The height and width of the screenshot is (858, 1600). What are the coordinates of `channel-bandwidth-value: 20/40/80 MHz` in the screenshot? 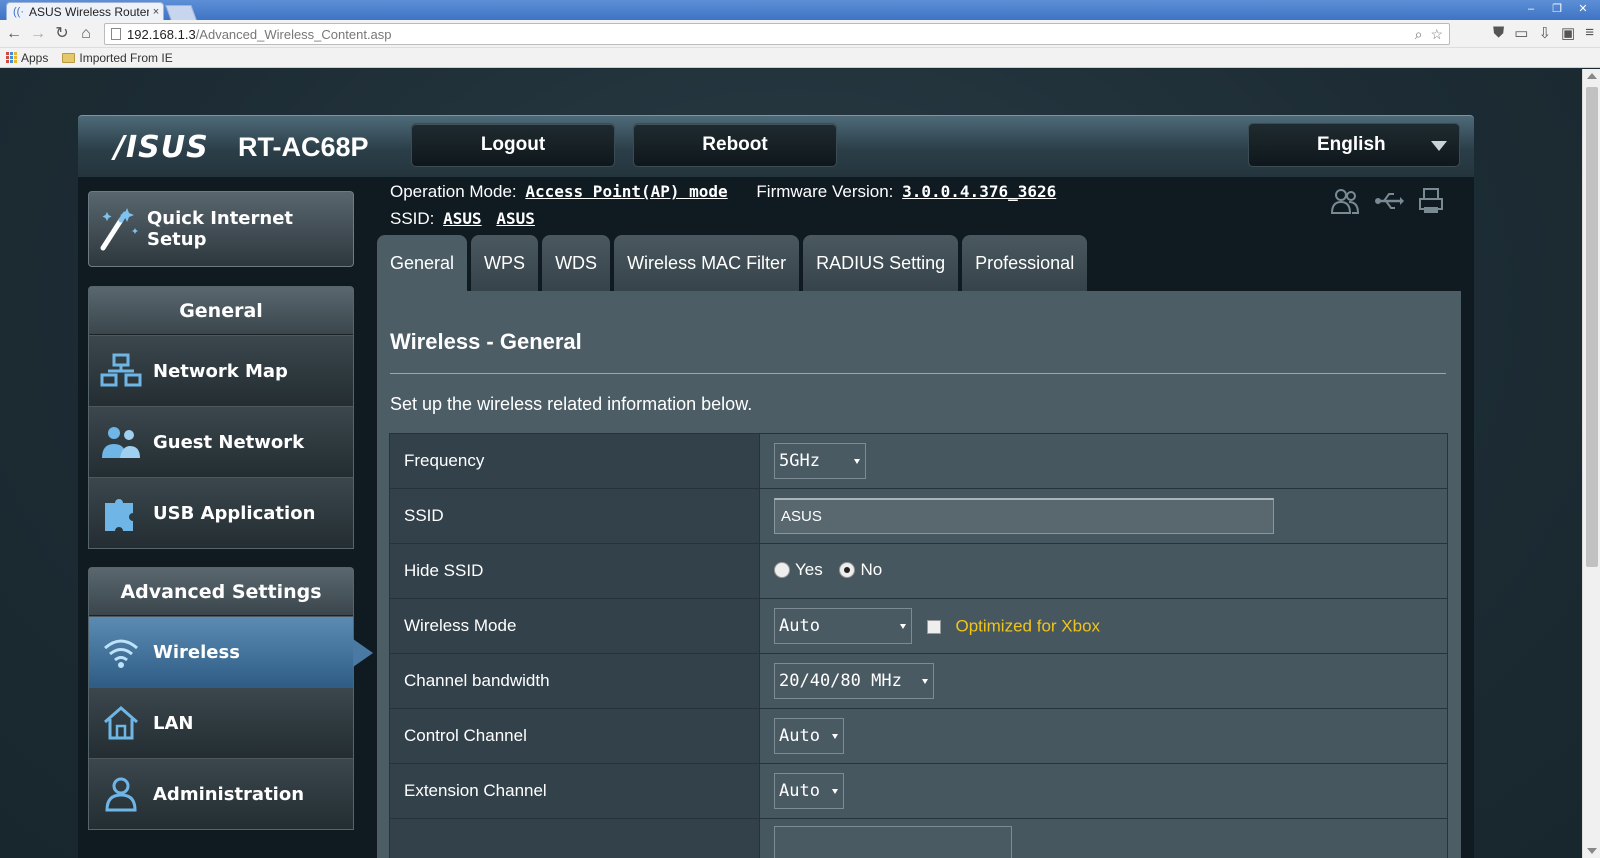 It's located at (840, 681).